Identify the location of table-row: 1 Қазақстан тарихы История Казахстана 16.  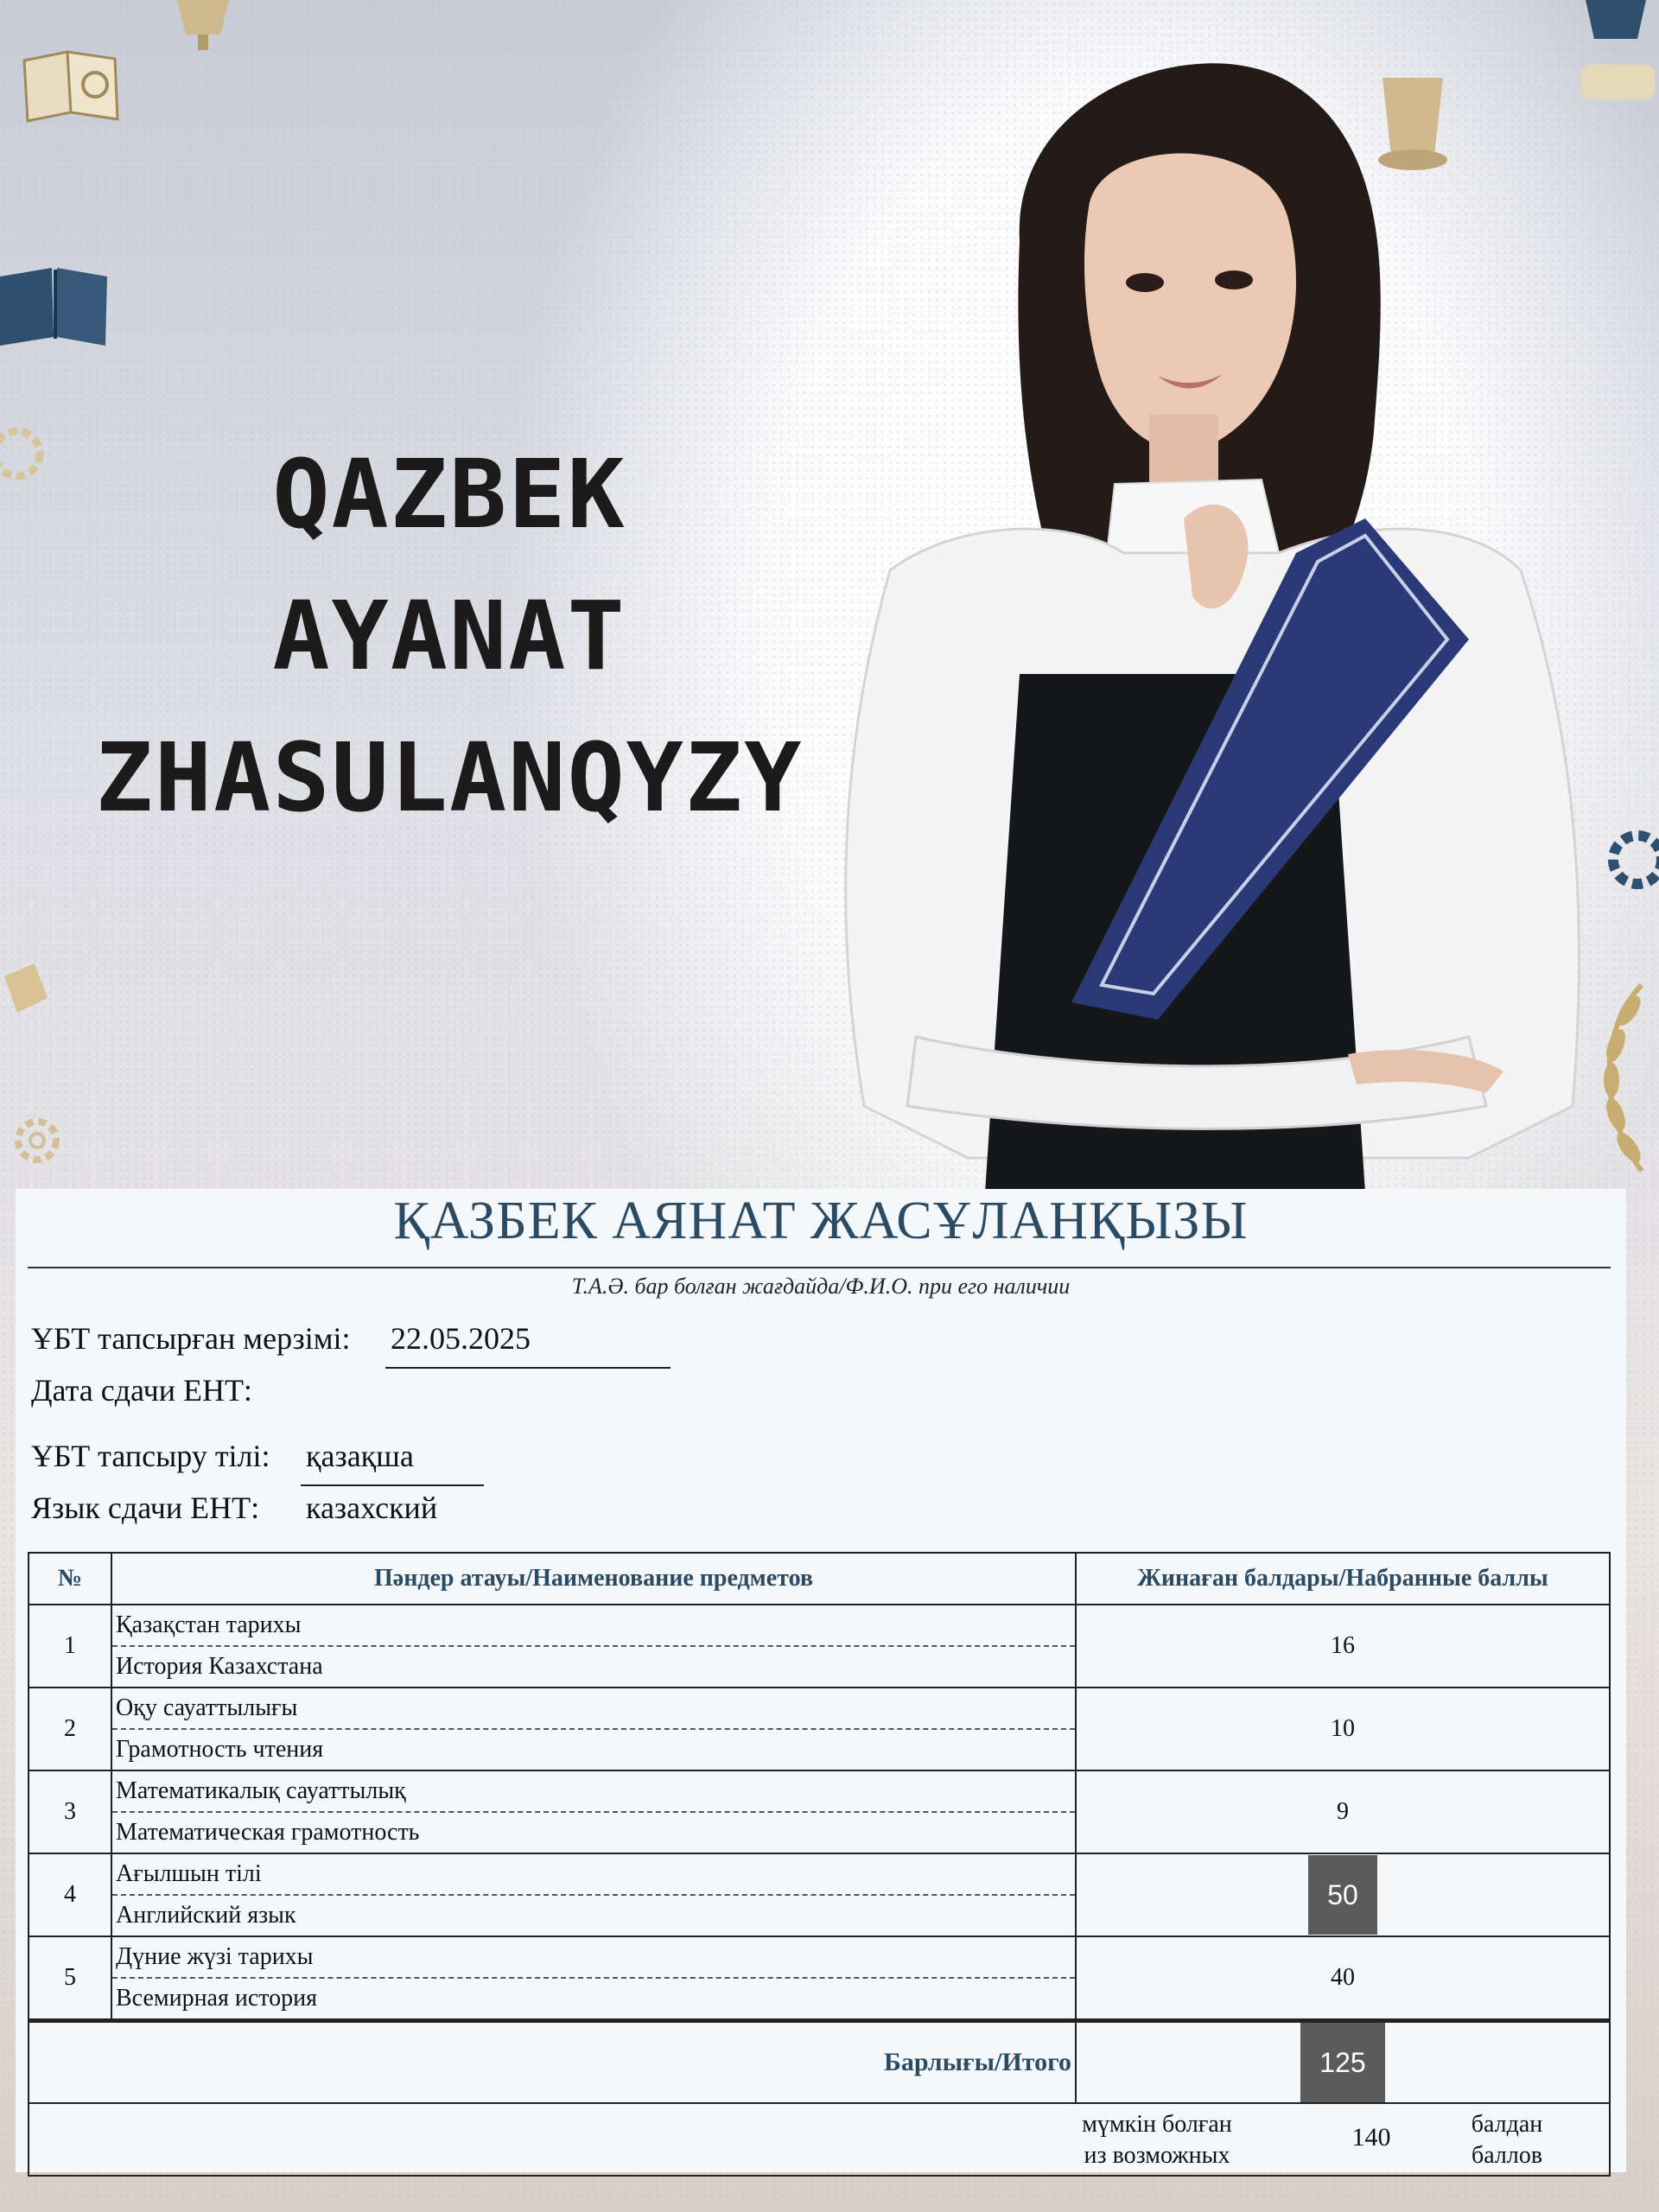
(819, 1646).